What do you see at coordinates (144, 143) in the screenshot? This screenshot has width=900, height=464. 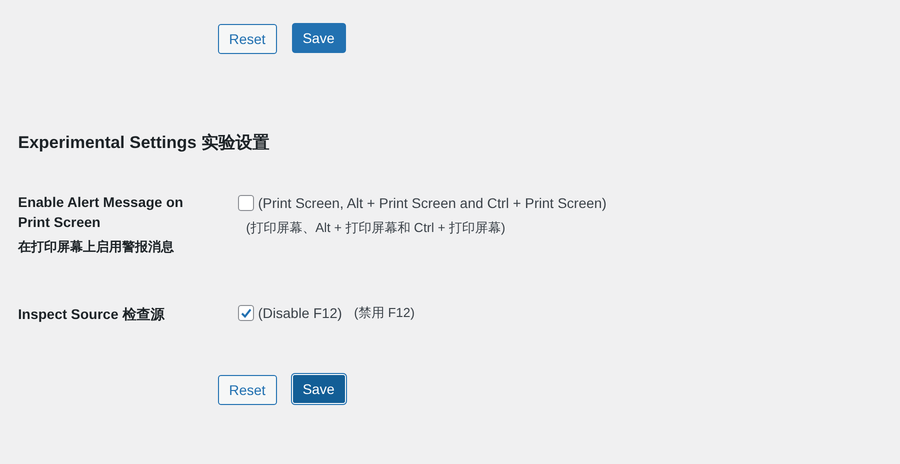 I see `section-heading: Experimental Settings 实验设置` at bounding box center [144, 143].